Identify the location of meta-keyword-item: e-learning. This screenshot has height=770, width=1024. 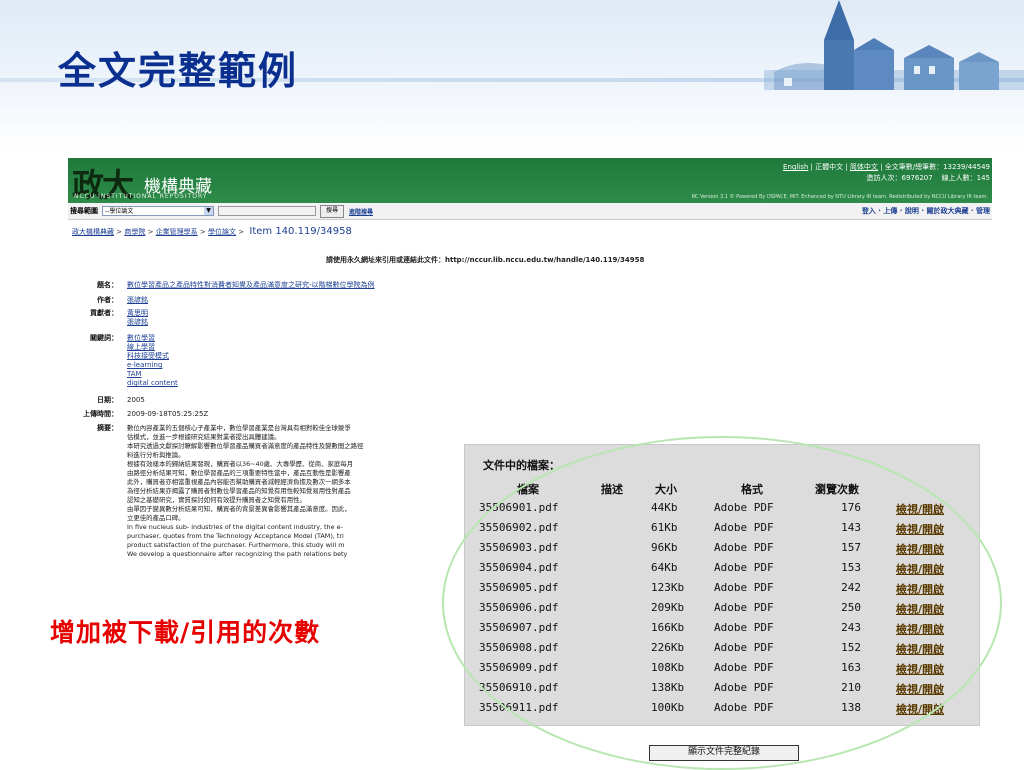
(152, 365).